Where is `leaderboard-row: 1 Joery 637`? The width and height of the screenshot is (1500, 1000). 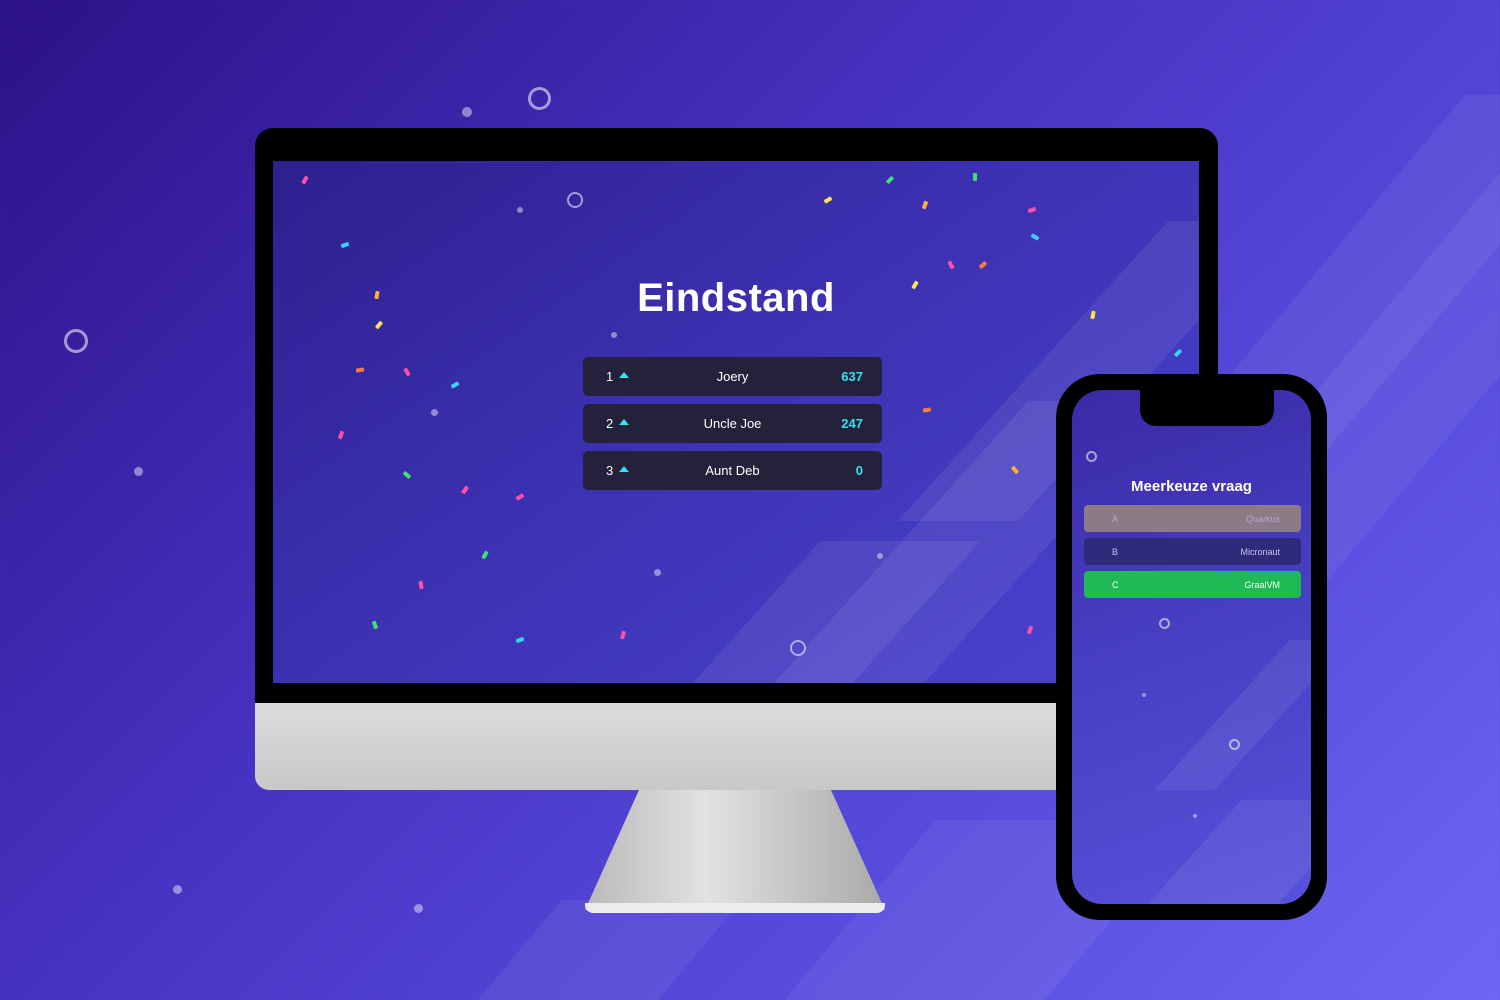
leaderboard-row: 1 Joery 637 is located at coordinates (732, 376).